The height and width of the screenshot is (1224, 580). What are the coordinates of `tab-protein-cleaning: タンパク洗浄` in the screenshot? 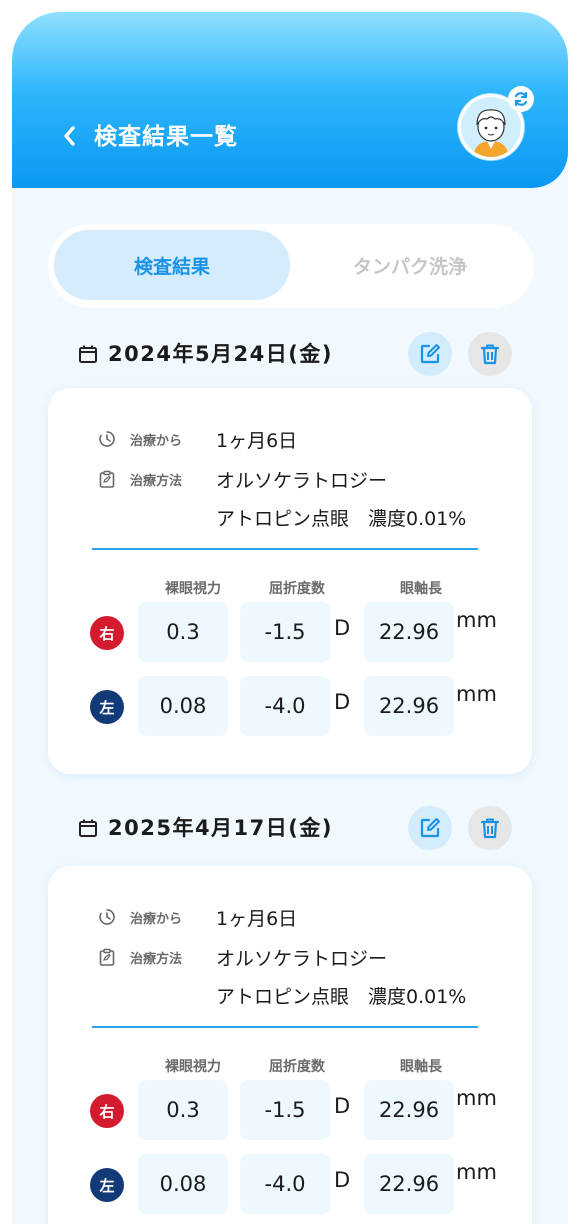 It's located at (410, 265).